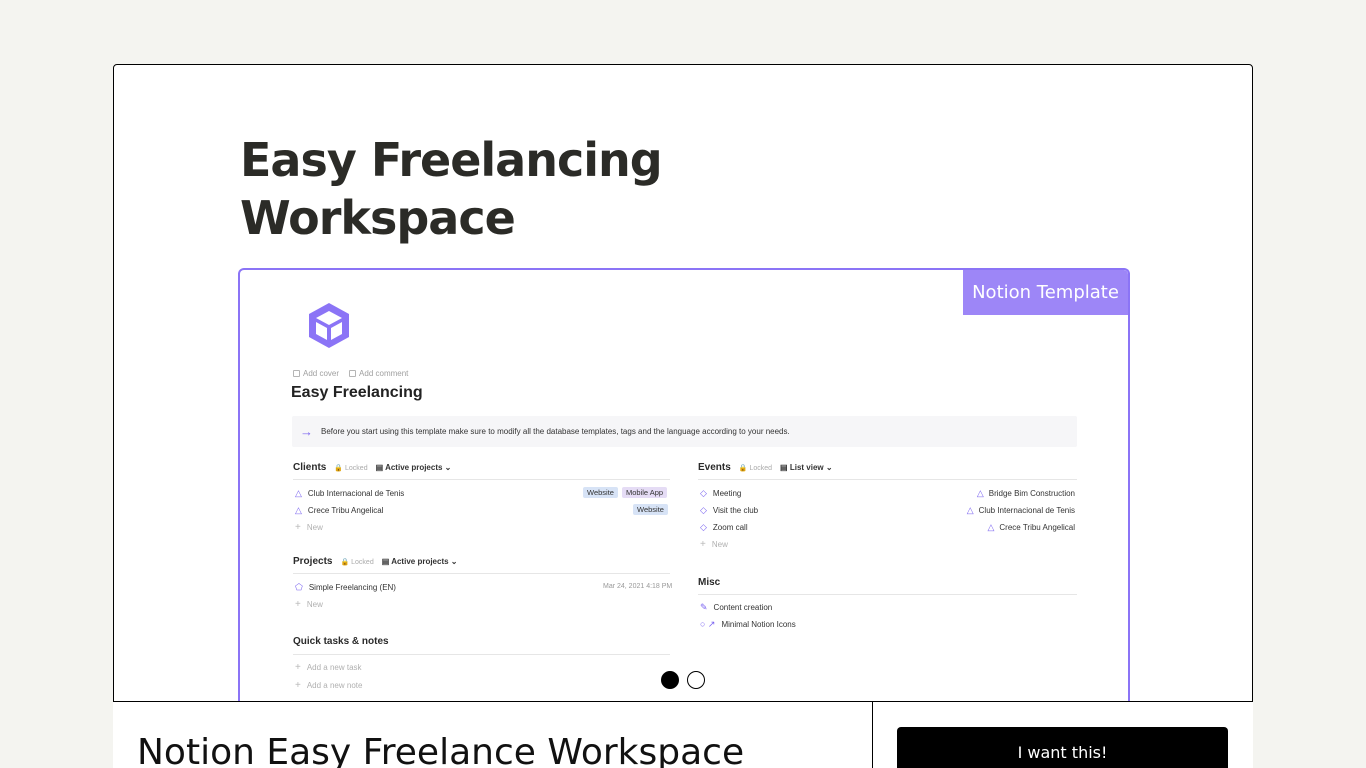 This screenshot has width=1366, height=768. What do you see at coordinates (714, 544) in the screenshot?
I see `new-event-button: + New` at bounding box center [714, 544].